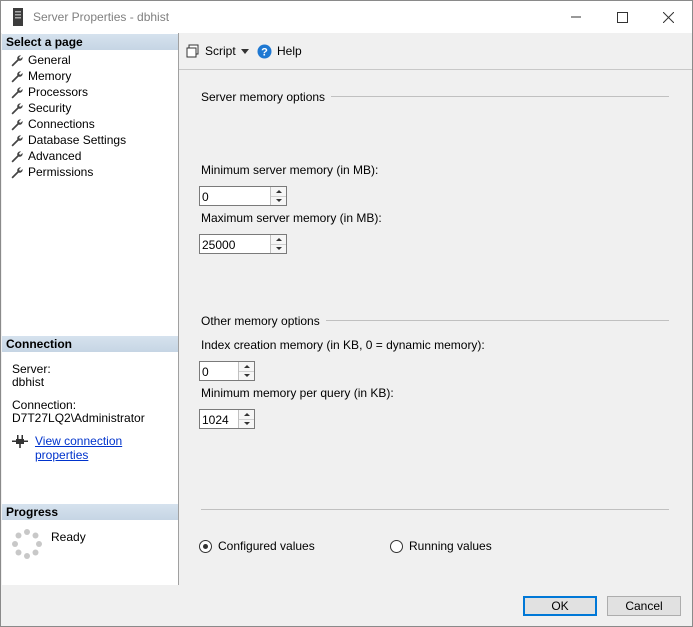 This screenshot has height=627, width=693. I want to click on script-label: Script, so click(220, 51).